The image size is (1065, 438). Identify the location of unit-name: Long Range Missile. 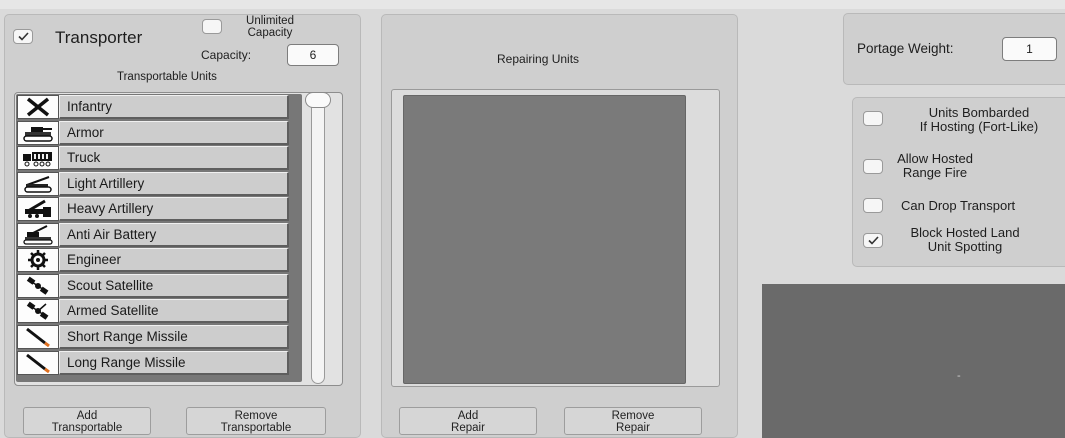
(174, 363).